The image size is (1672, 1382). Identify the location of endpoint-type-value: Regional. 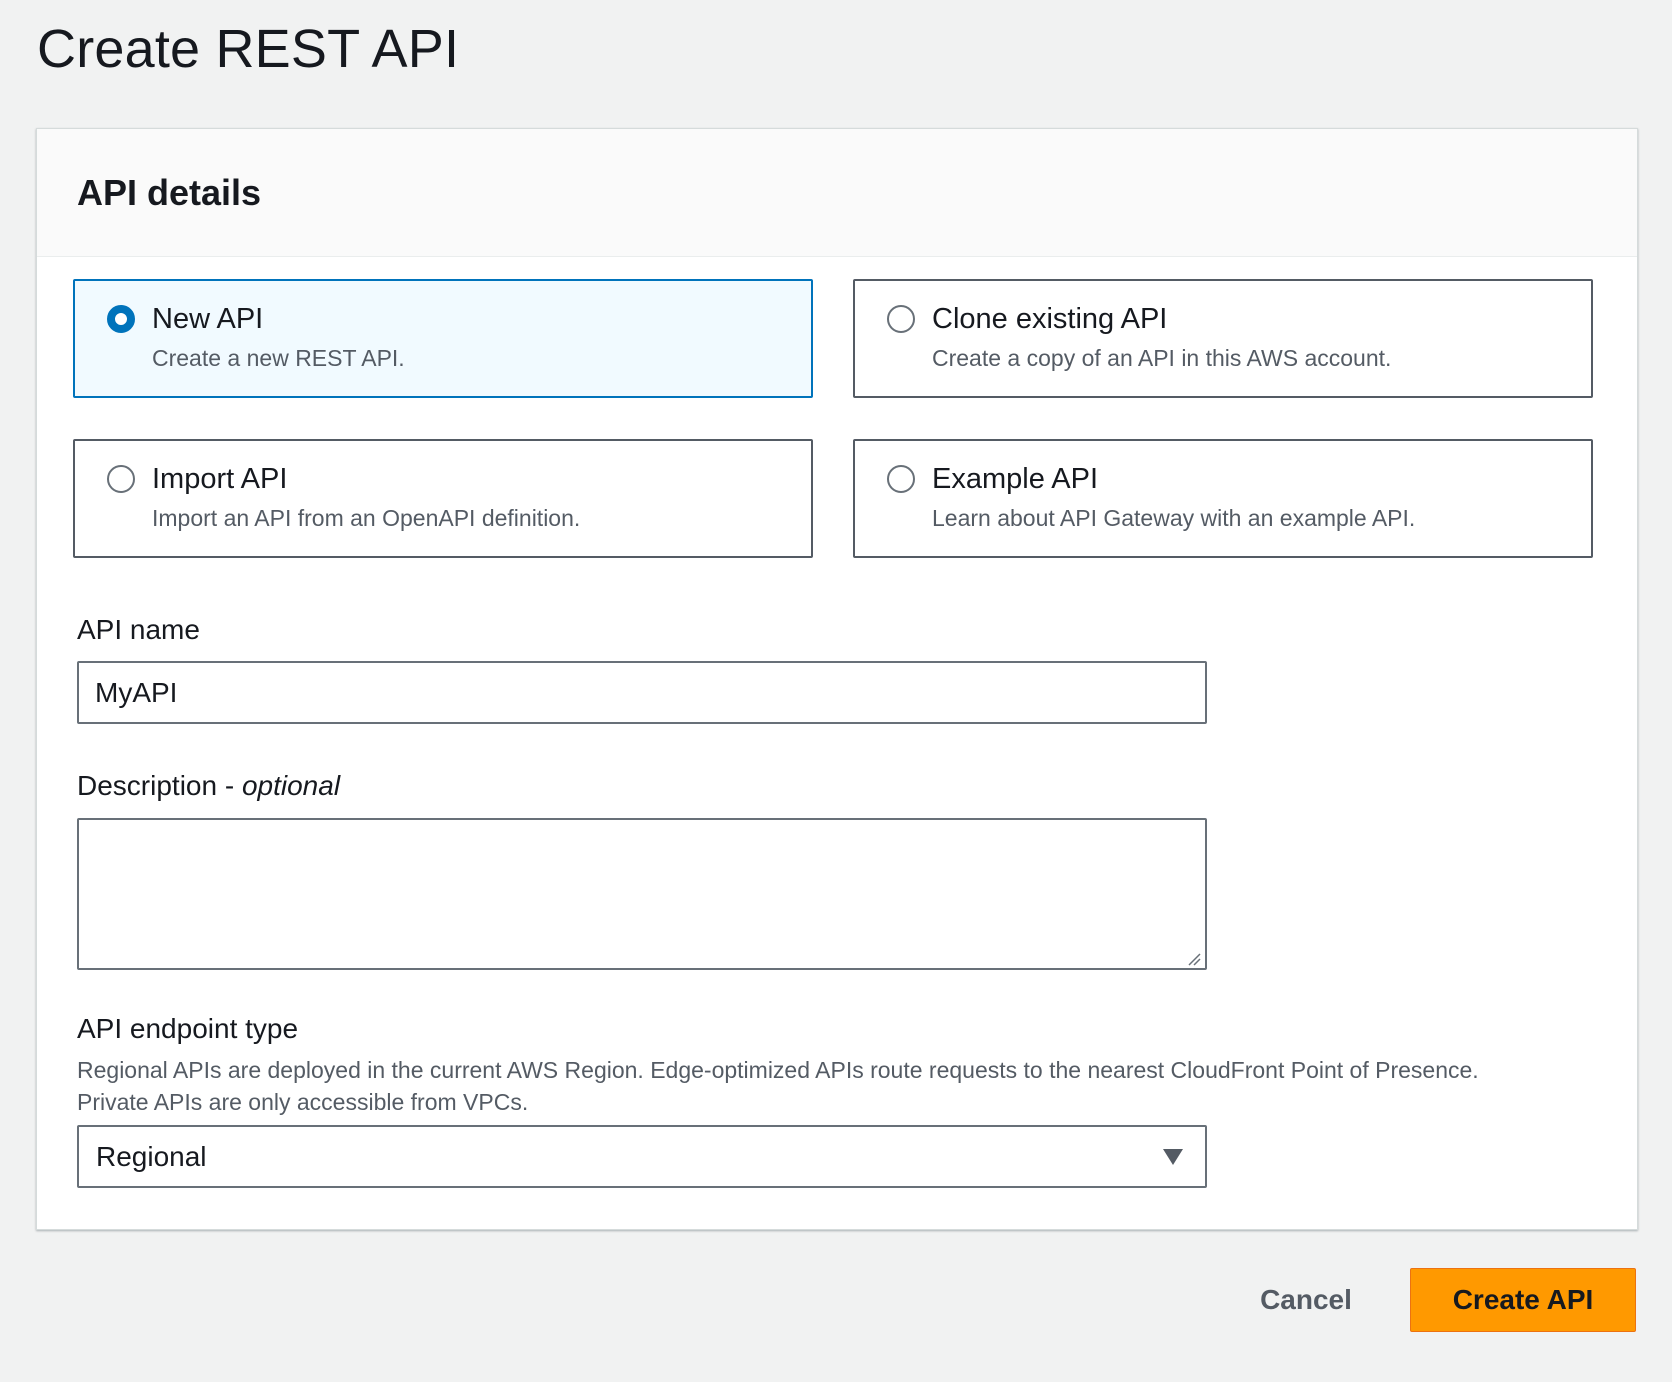
(151, 1156).